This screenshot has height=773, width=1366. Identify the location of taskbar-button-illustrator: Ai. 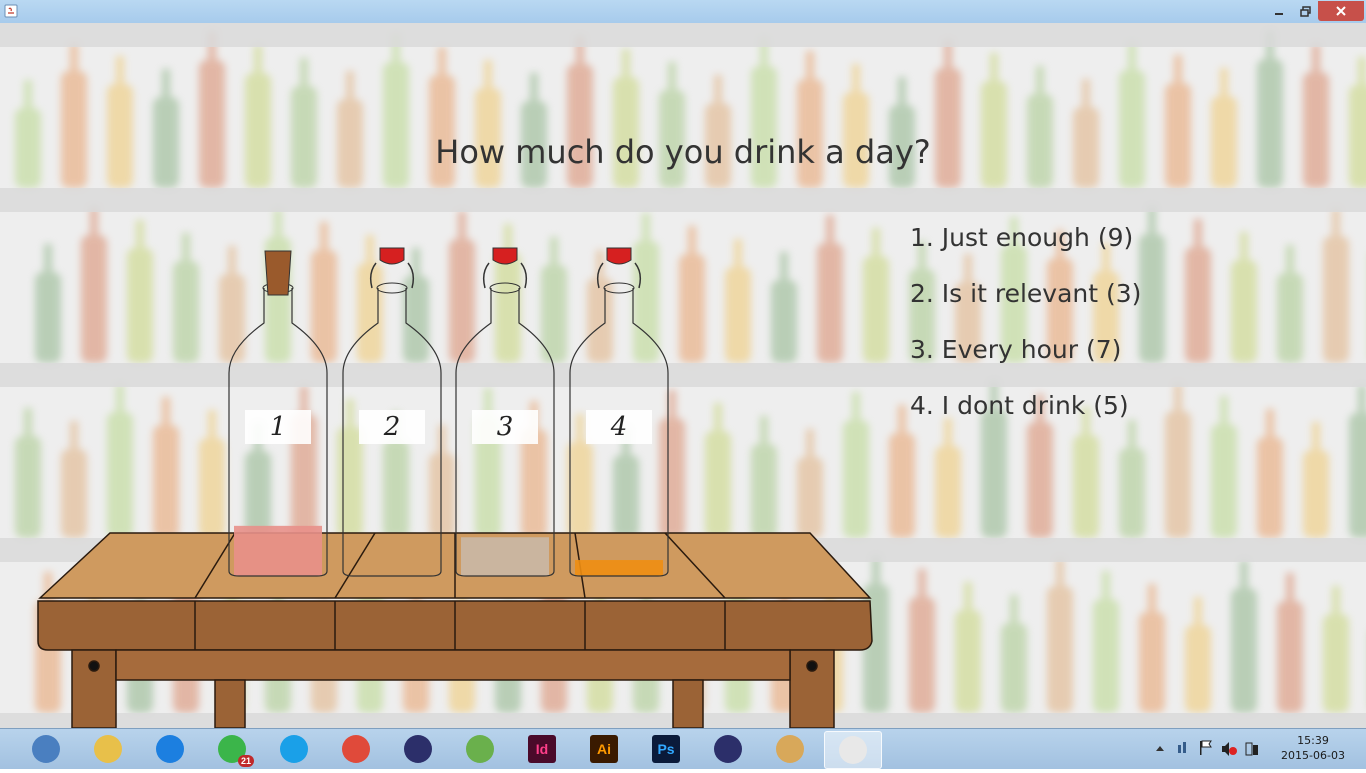
(604, 749).